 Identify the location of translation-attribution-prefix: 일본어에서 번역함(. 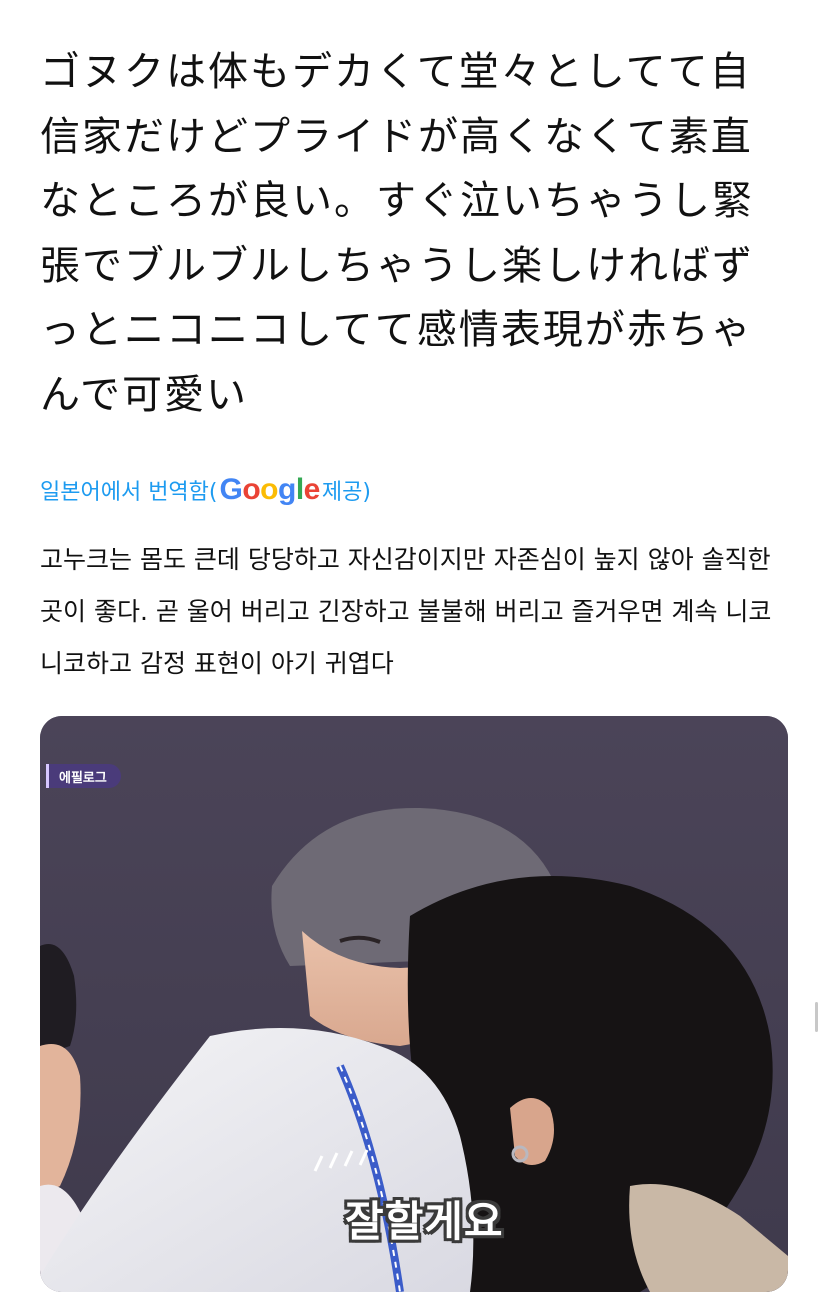
(129, 492).